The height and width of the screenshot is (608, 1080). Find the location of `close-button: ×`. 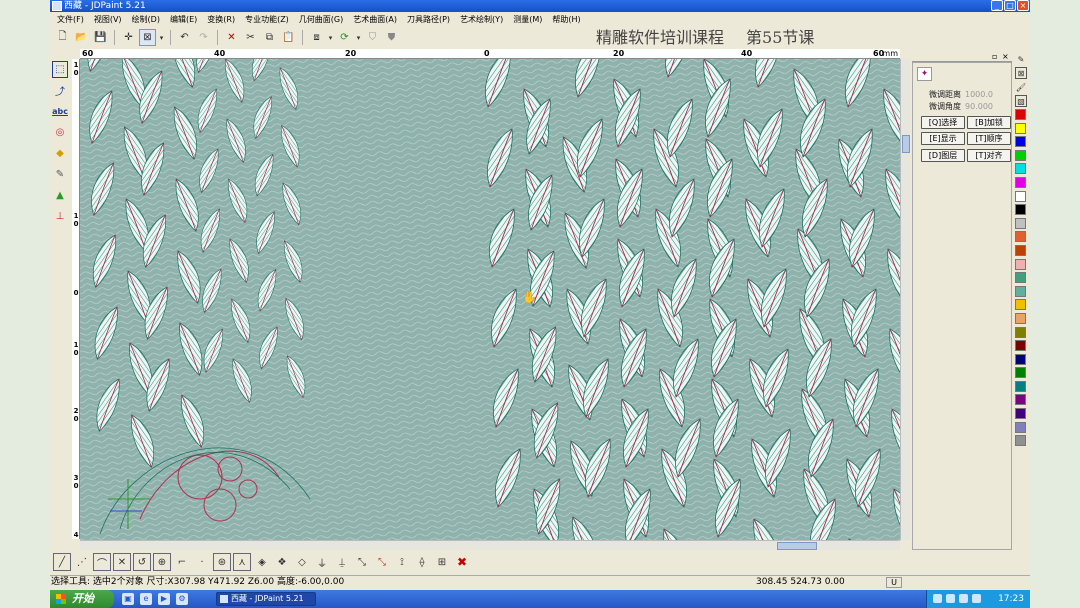

close-button: × is located at coordinates (1023, 5).